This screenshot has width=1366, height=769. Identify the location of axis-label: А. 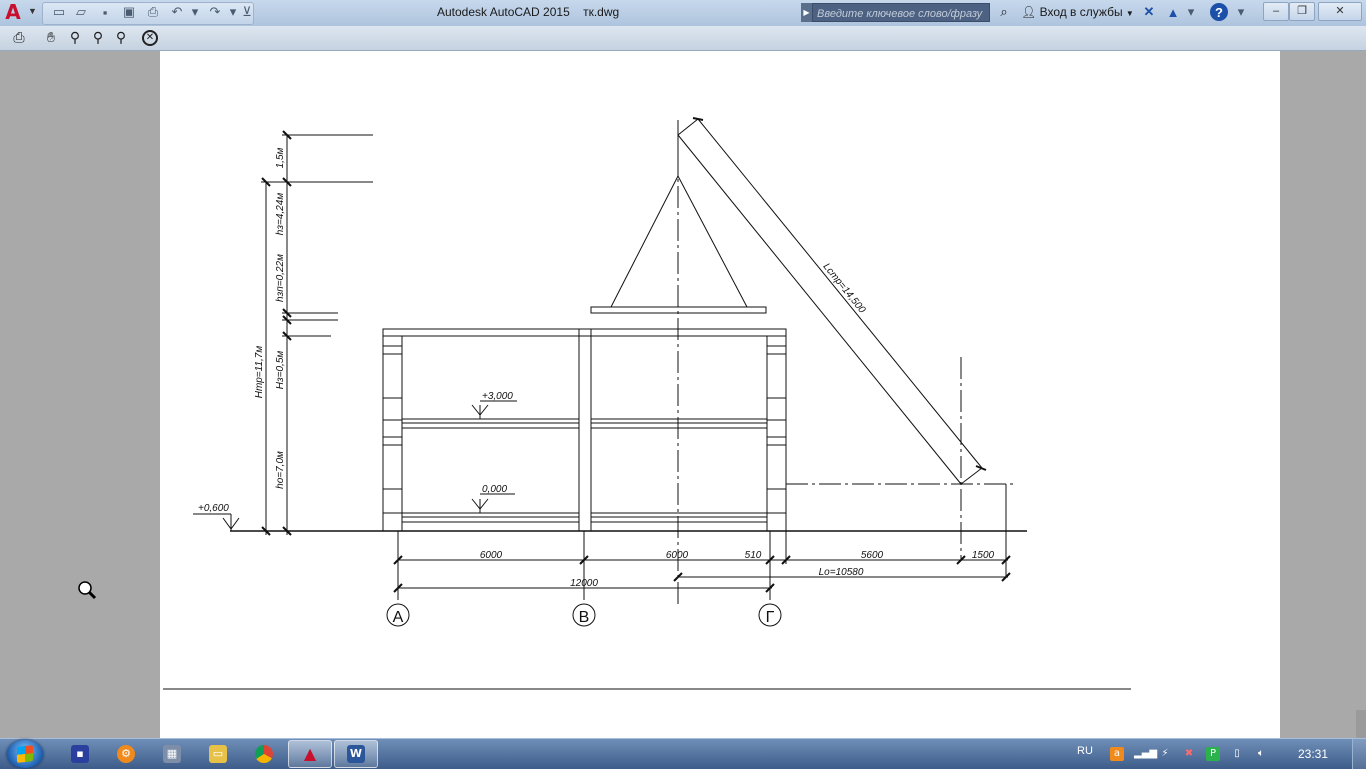
(398, 617).